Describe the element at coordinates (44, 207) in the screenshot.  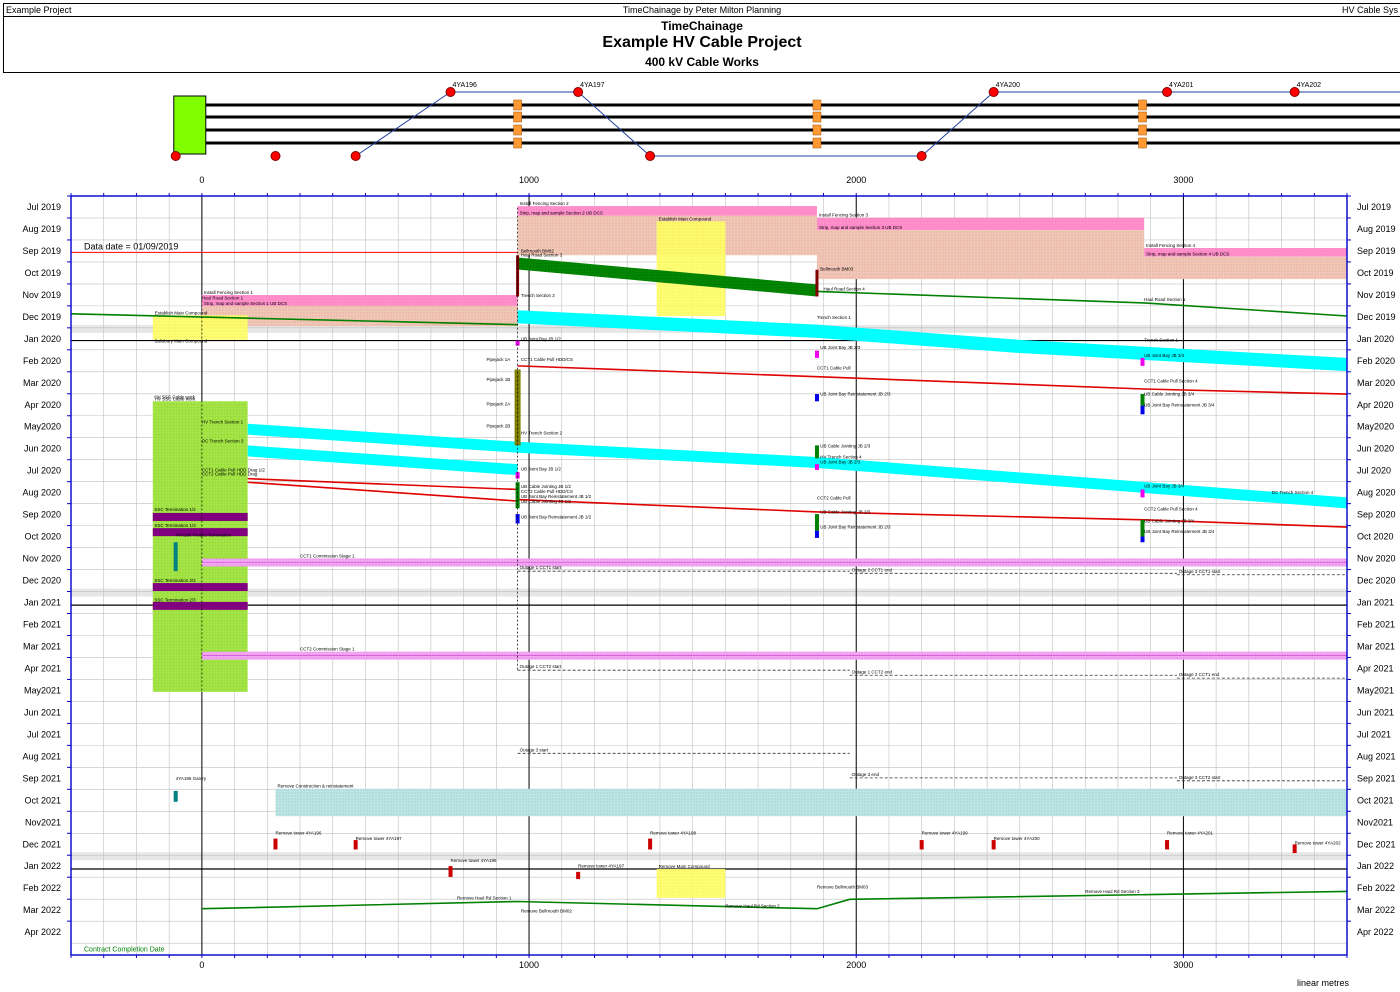
I see `y-tick-label-left: Jul 2019` at that location.